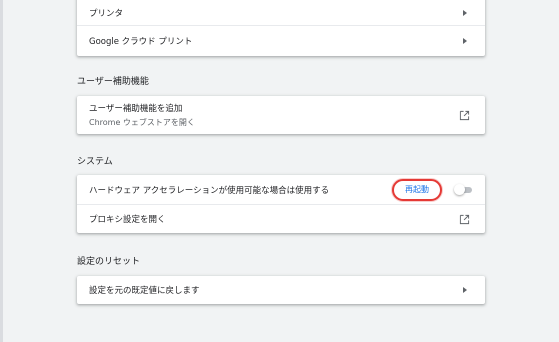  What do you see at coordinates (95, 162) in the screenshot?
I see `system-section-title: システム` at bounding box center [95, 162].